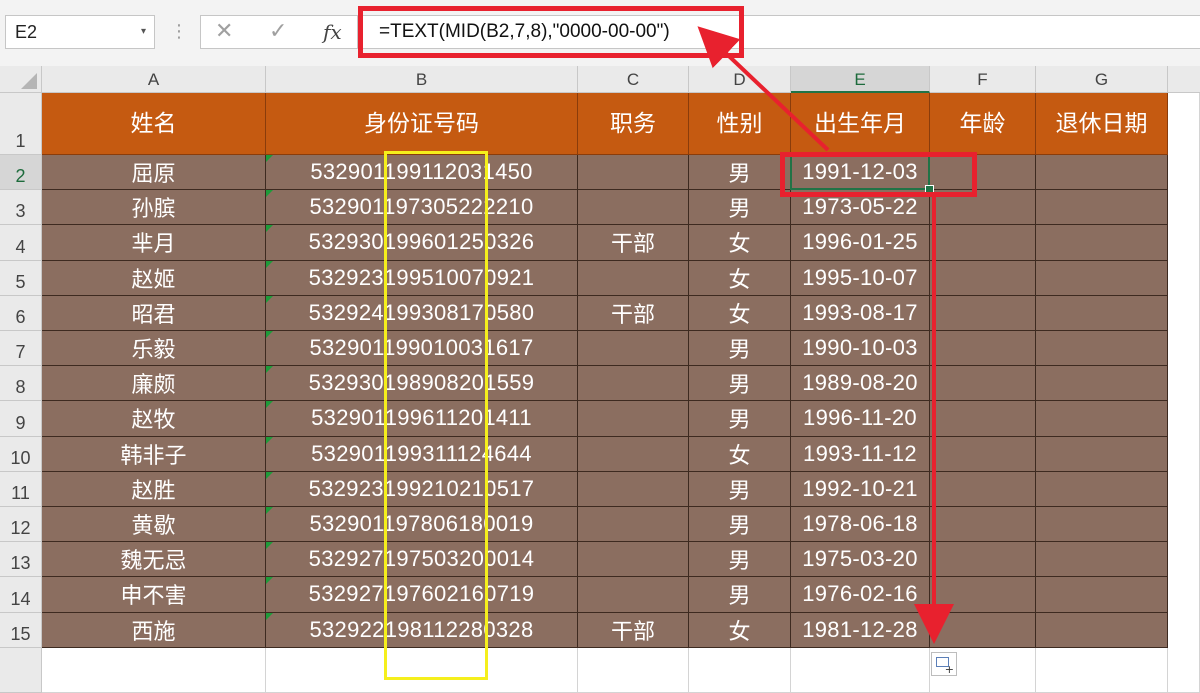 The image size is (1200, 693). I want to click on more-options-icon: ⋮, so click(179, 32).